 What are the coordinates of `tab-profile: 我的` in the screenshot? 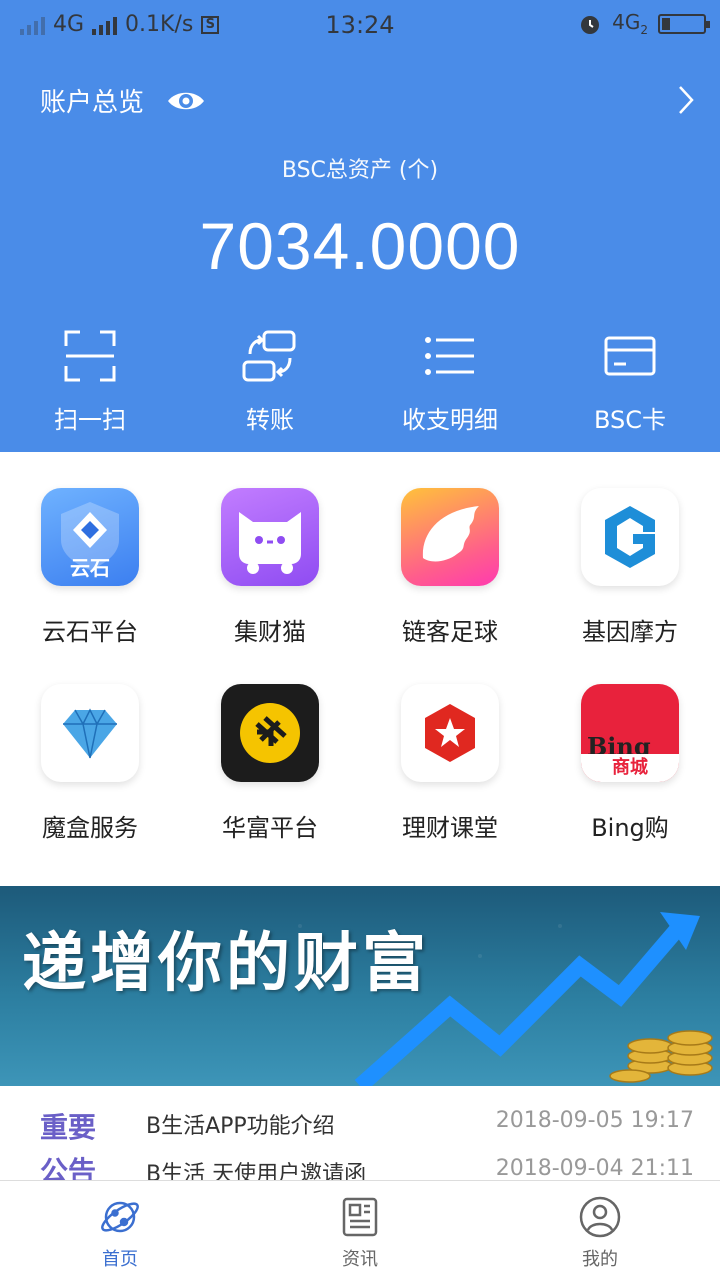 It's located at (600, 1230).